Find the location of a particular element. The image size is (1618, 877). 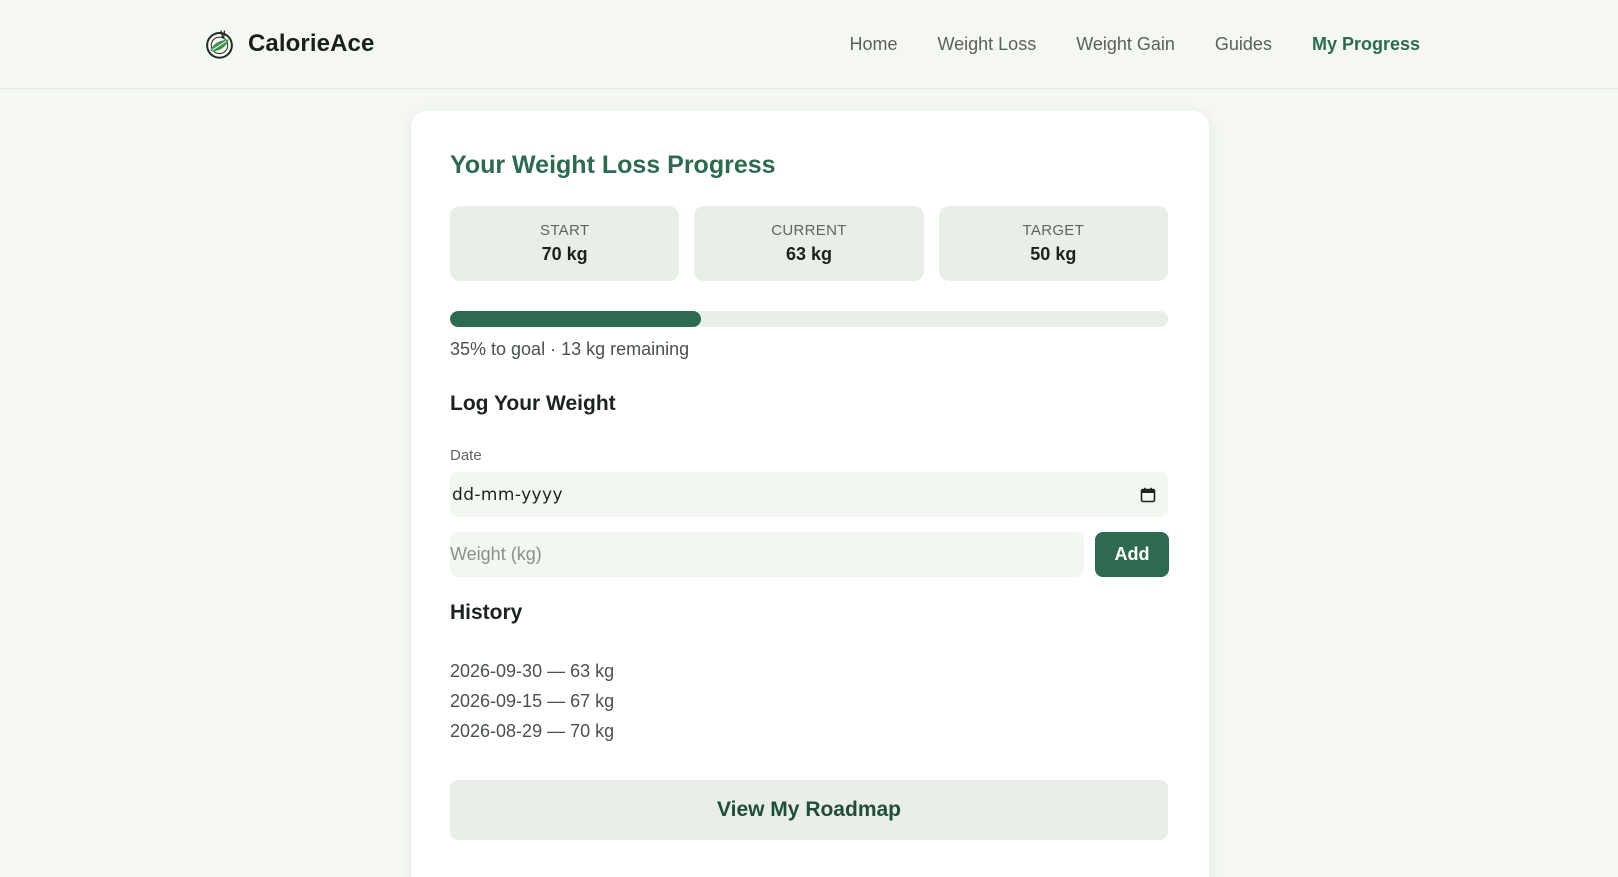

date-field: dd-mm-yyyy is located at coordinates (809, 494).